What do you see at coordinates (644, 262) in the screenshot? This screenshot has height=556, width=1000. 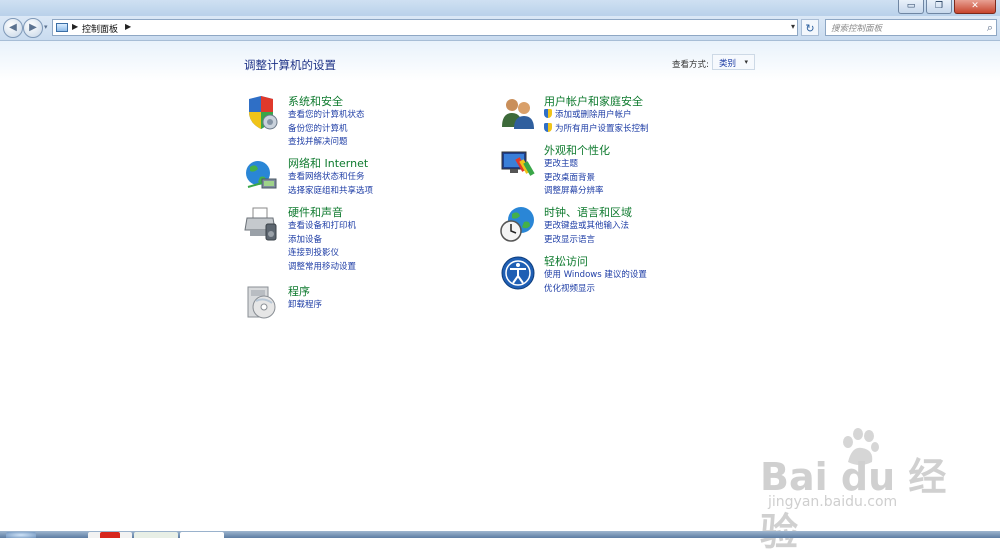 I see `category-title: 轻松访问` at bounding box center [644, 262].